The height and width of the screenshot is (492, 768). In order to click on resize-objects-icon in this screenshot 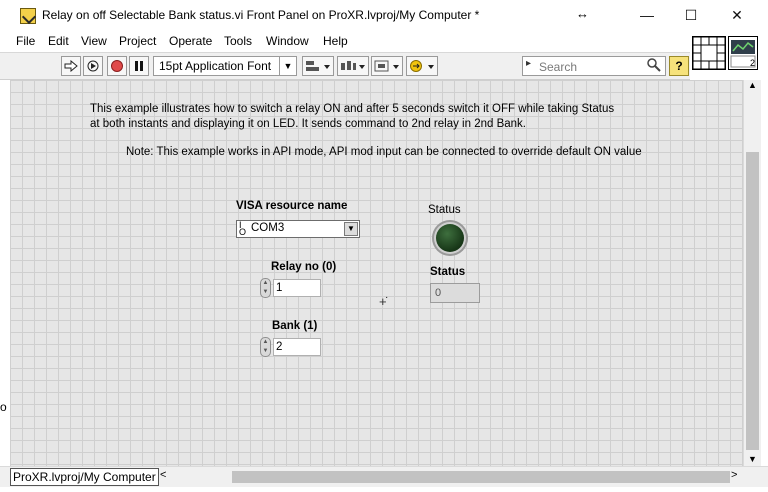, I will do `click(387, 66)`.